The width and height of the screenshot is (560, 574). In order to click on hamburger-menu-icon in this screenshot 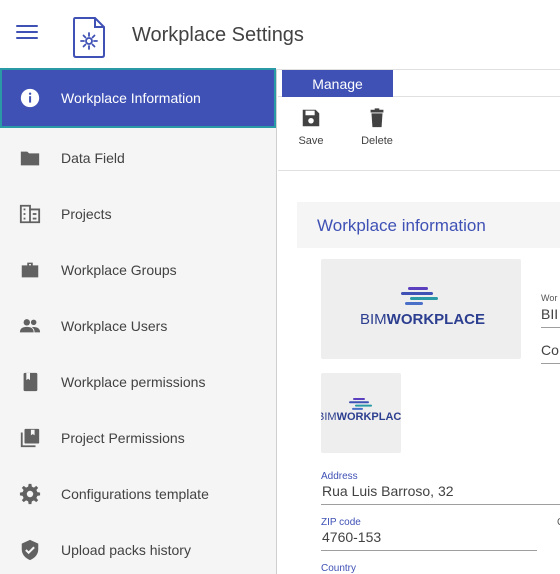, I will do `click(27, 35)`.